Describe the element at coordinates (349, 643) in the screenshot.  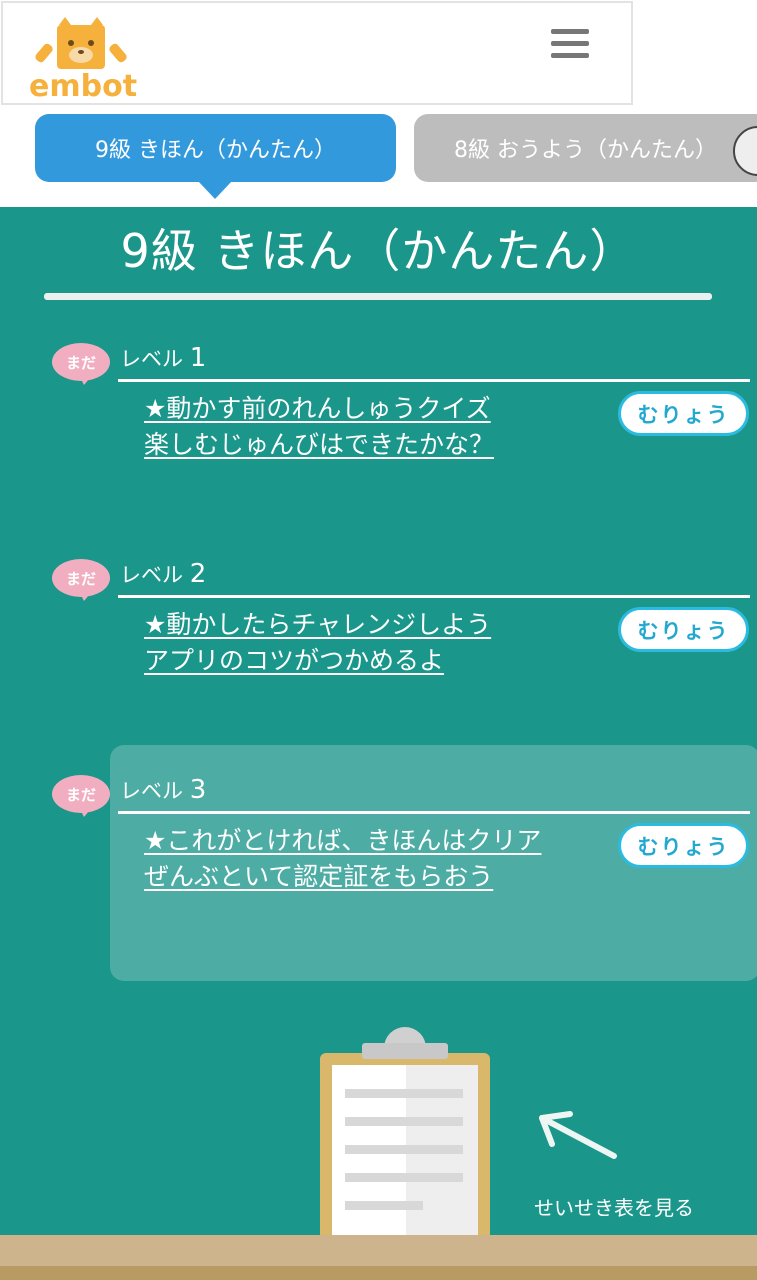
I see `level-2-link: ★動かしたらチャレンジしよう アプリのコツがつかめるよ` at that location.